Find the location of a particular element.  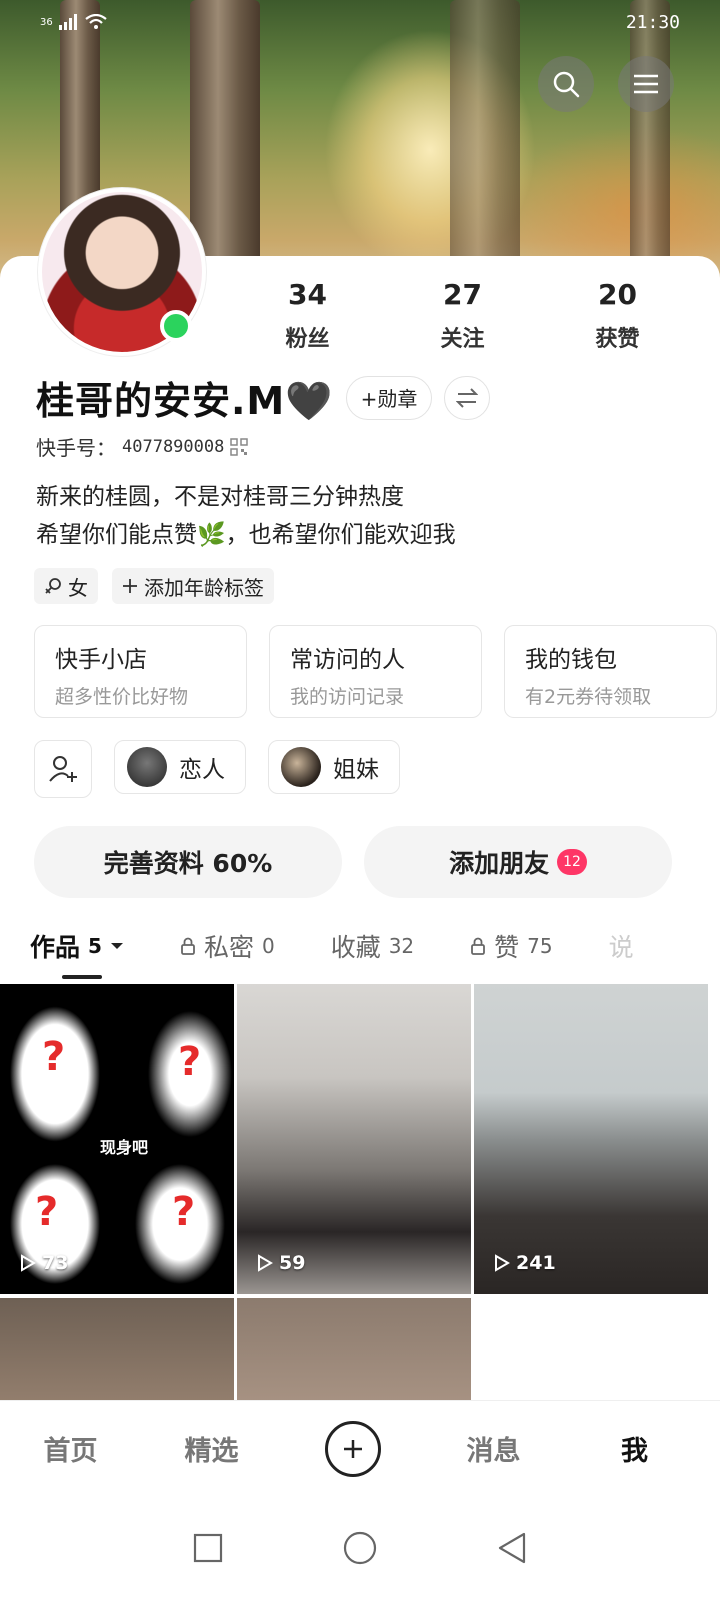

tab-count: 0 is located at coordinates (268, 946).